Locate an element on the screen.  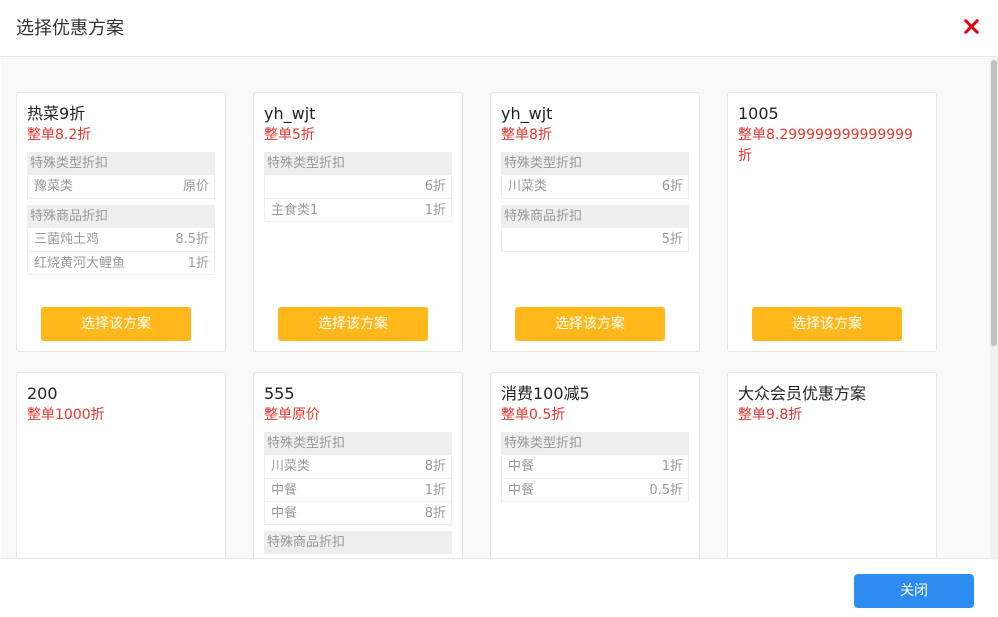
plan-discount: 整单9.8折 is located at coordinates (770, 415).